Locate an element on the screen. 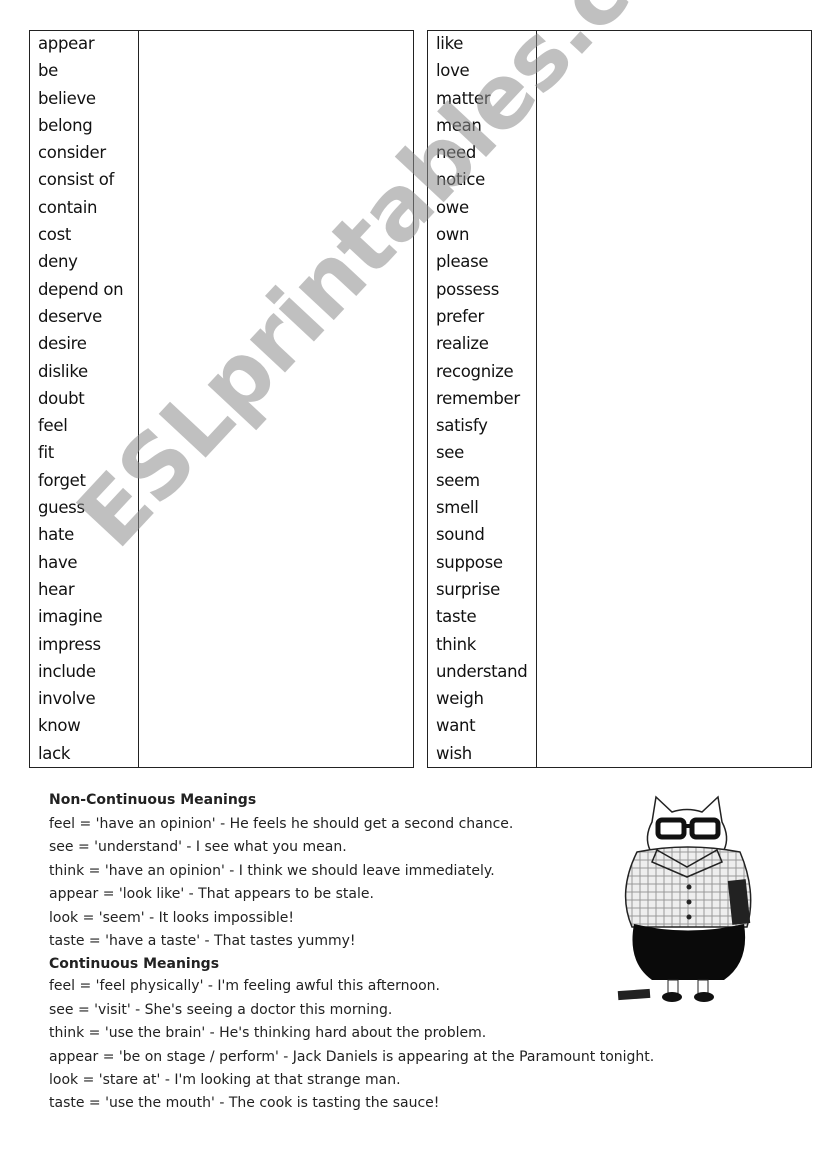 This screenshot has width=826, height=1169. cat-illustration is located at coordinates (684, 898).